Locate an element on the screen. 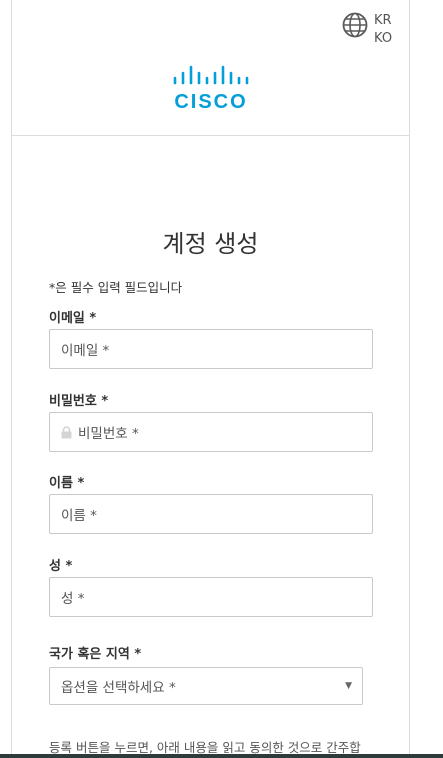  language-code: KO is located at coordinates (383, 38).